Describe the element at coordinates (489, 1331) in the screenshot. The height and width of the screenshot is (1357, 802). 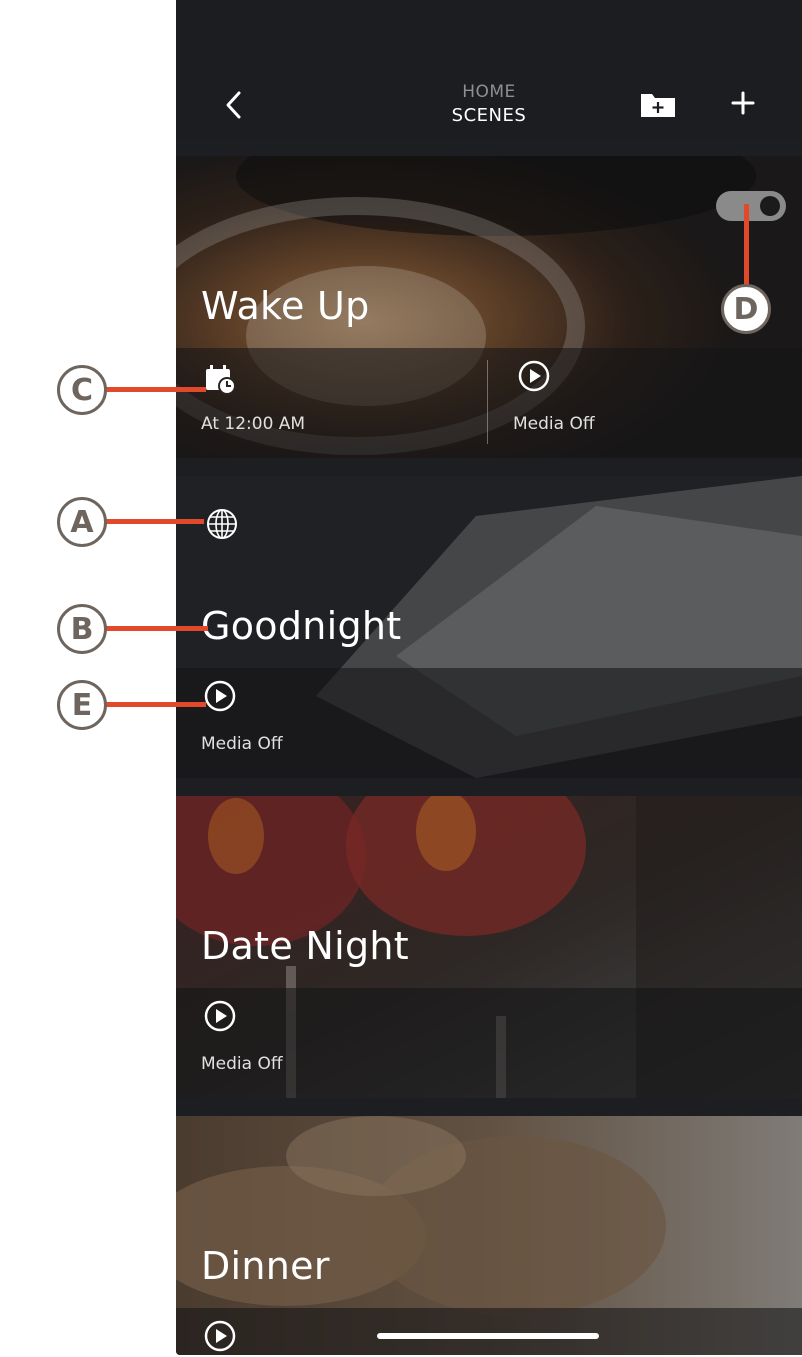
I see `scene-actions-bar` at that location.